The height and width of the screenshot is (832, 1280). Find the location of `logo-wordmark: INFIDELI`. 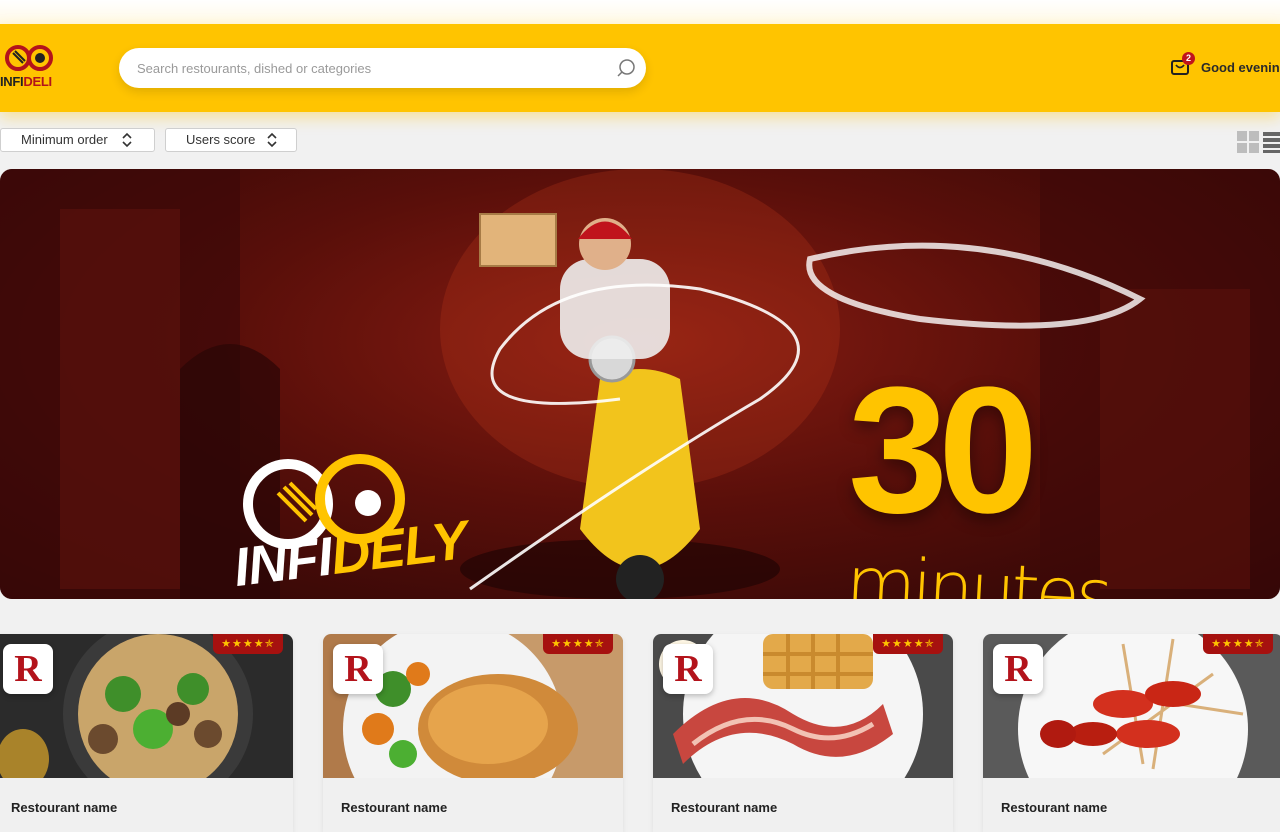

logo-wordmark: INFIDELI is located at coordinates (26, 81).